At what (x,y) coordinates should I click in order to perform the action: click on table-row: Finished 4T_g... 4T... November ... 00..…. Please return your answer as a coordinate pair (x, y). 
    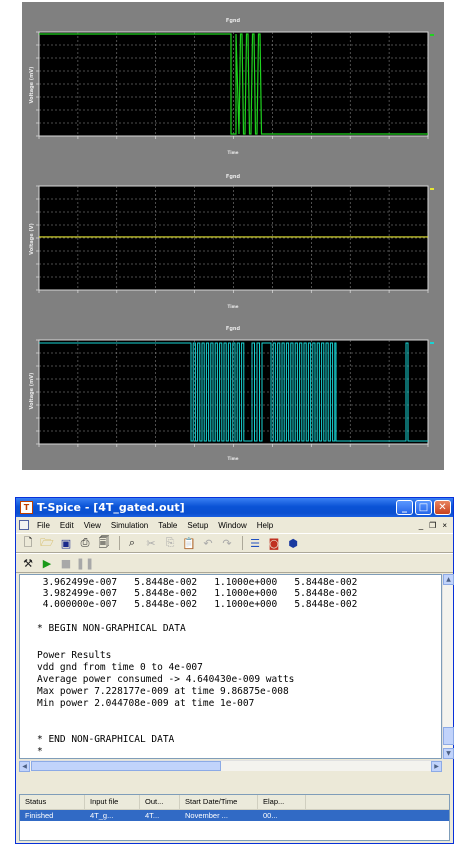
    Looking at the image, I should click on (234, 815).